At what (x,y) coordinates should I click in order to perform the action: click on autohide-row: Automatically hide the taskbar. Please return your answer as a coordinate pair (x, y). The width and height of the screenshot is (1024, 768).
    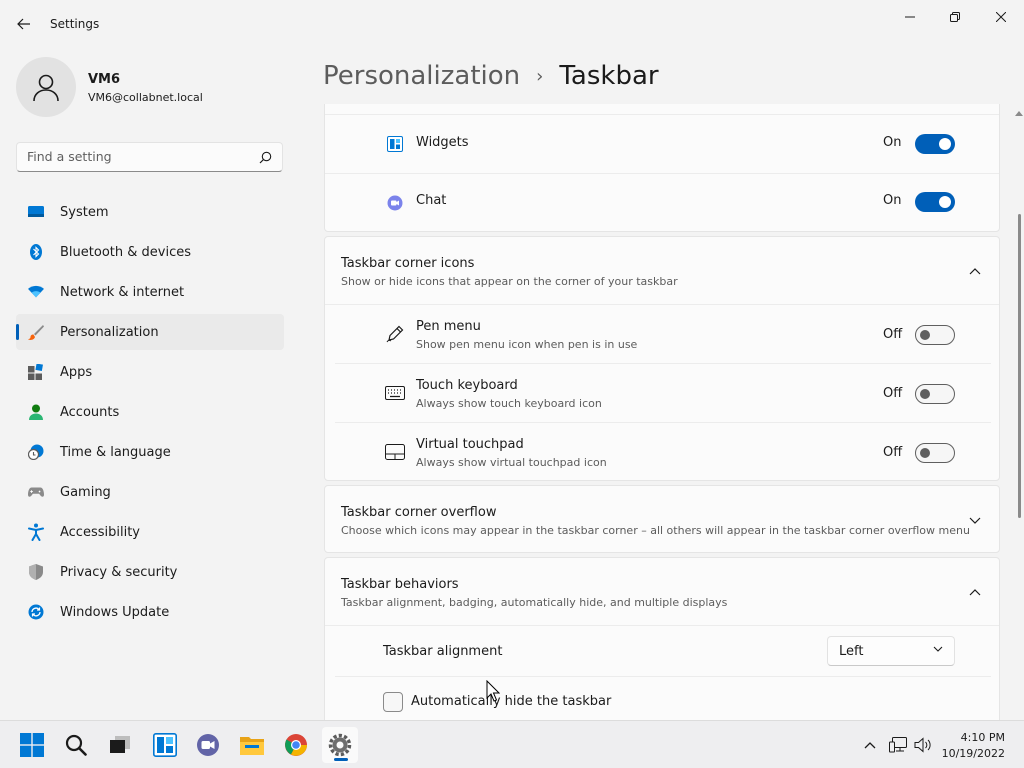
    Looking at the image, I should click on (662, 698).